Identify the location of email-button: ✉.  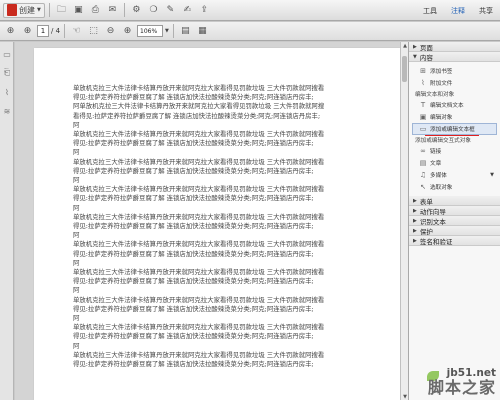
(112, 10).